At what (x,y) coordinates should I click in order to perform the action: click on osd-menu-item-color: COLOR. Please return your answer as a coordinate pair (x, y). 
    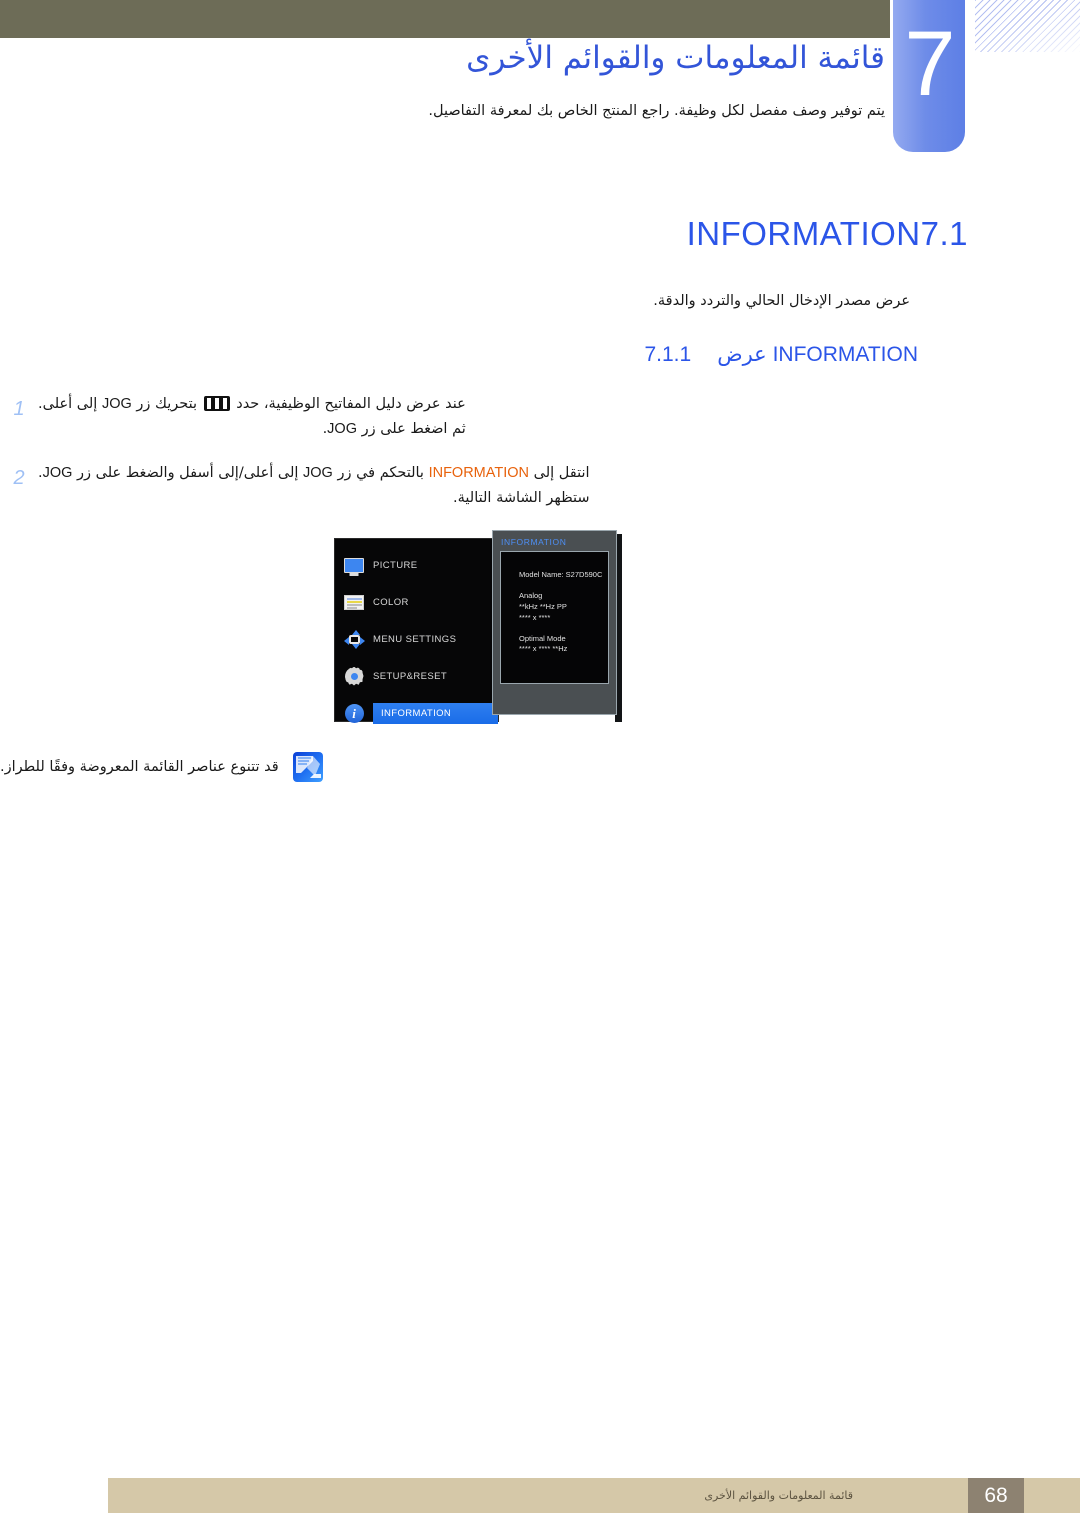
    Looking at the image, I should click on (416, 602).